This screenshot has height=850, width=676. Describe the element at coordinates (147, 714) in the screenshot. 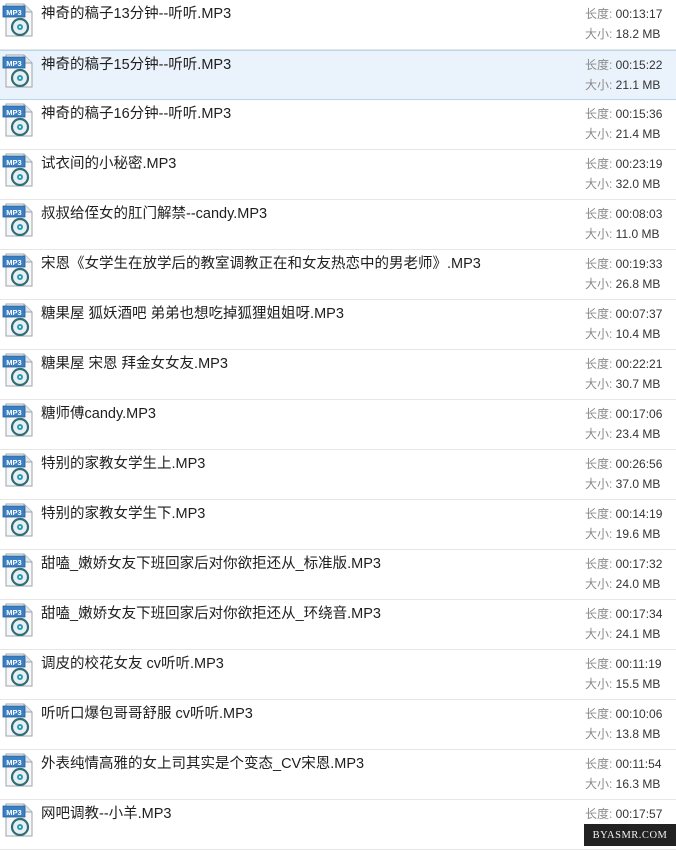

I see `file-name: 听听口爆包哥哥舒服 cv听听.MP3` at that location.